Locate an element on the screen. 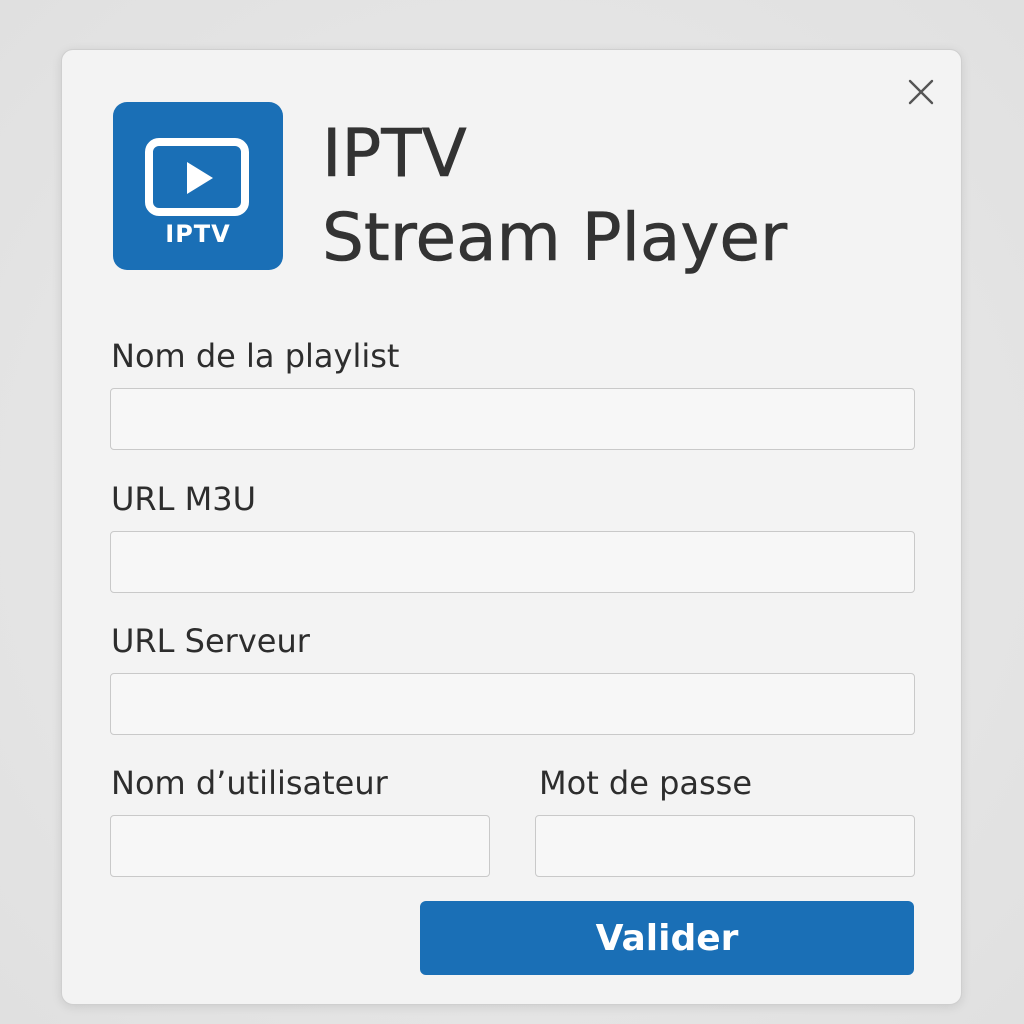 This screenshot has height=1024, width=1024. username-input is located at coordinates (300, 846).